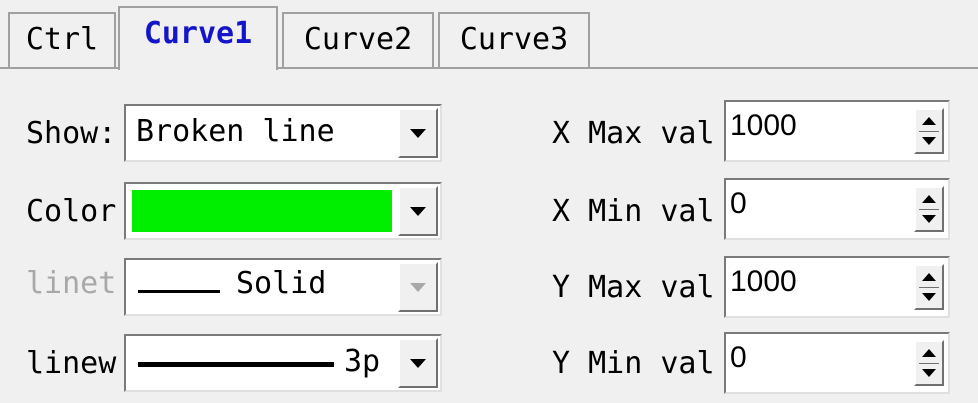 The height and width of the screenshot is (403, 978). I want to click on color-swatch, so click(262, 211).